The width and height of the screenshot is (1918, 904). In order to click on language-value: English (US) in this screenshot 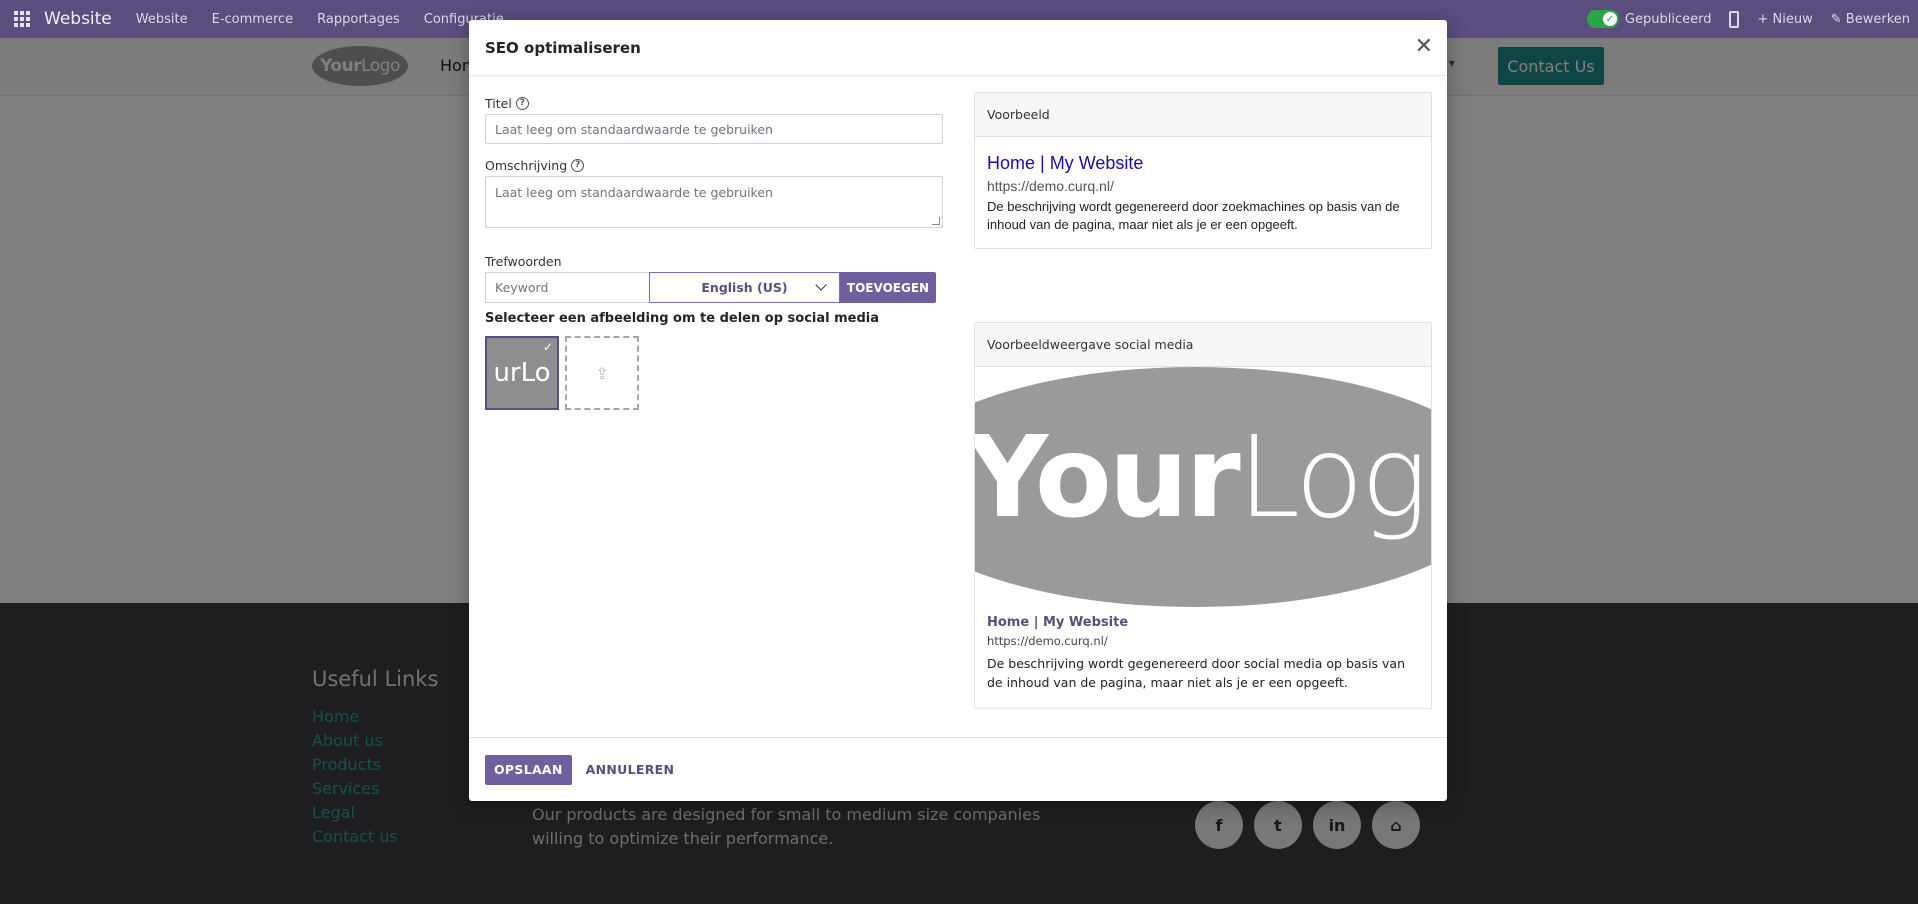, I will do `click(744, 287)`.